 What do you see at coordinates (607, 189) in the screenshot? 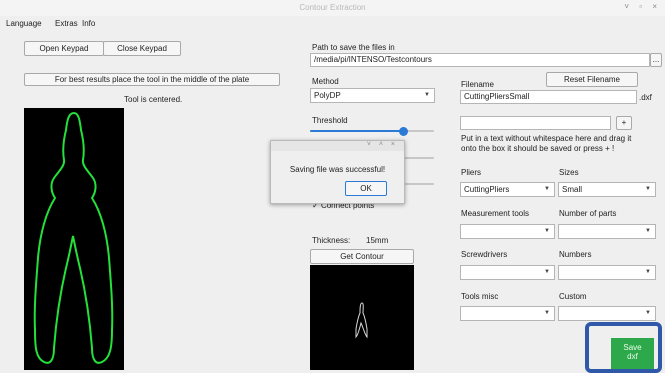
I see `sizes-select: Small ▼` at bounding box center [607, 189].